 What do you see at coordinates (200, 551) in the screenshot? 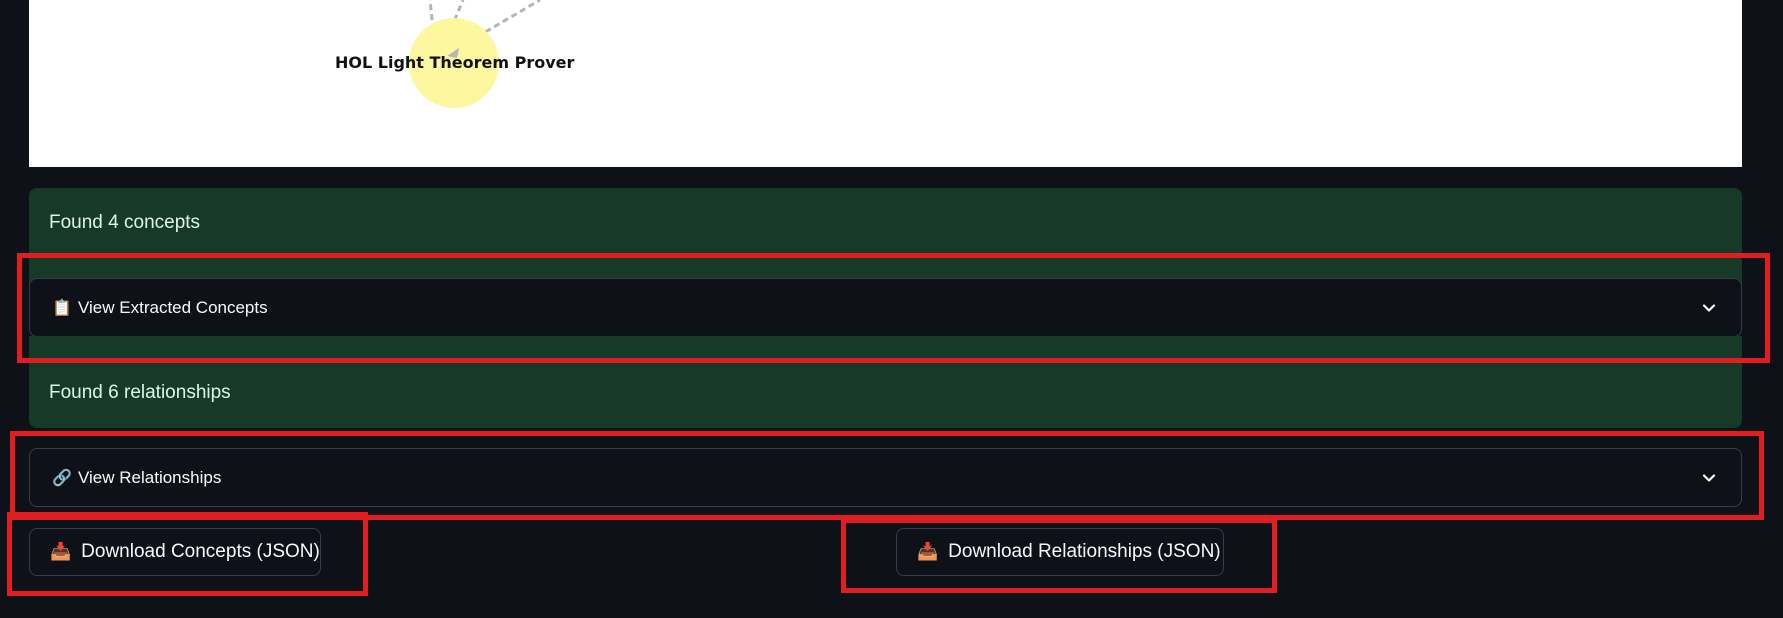
I see `download-concepts-label: Download Concepts (JSON)` at bounding box center [200, 551].